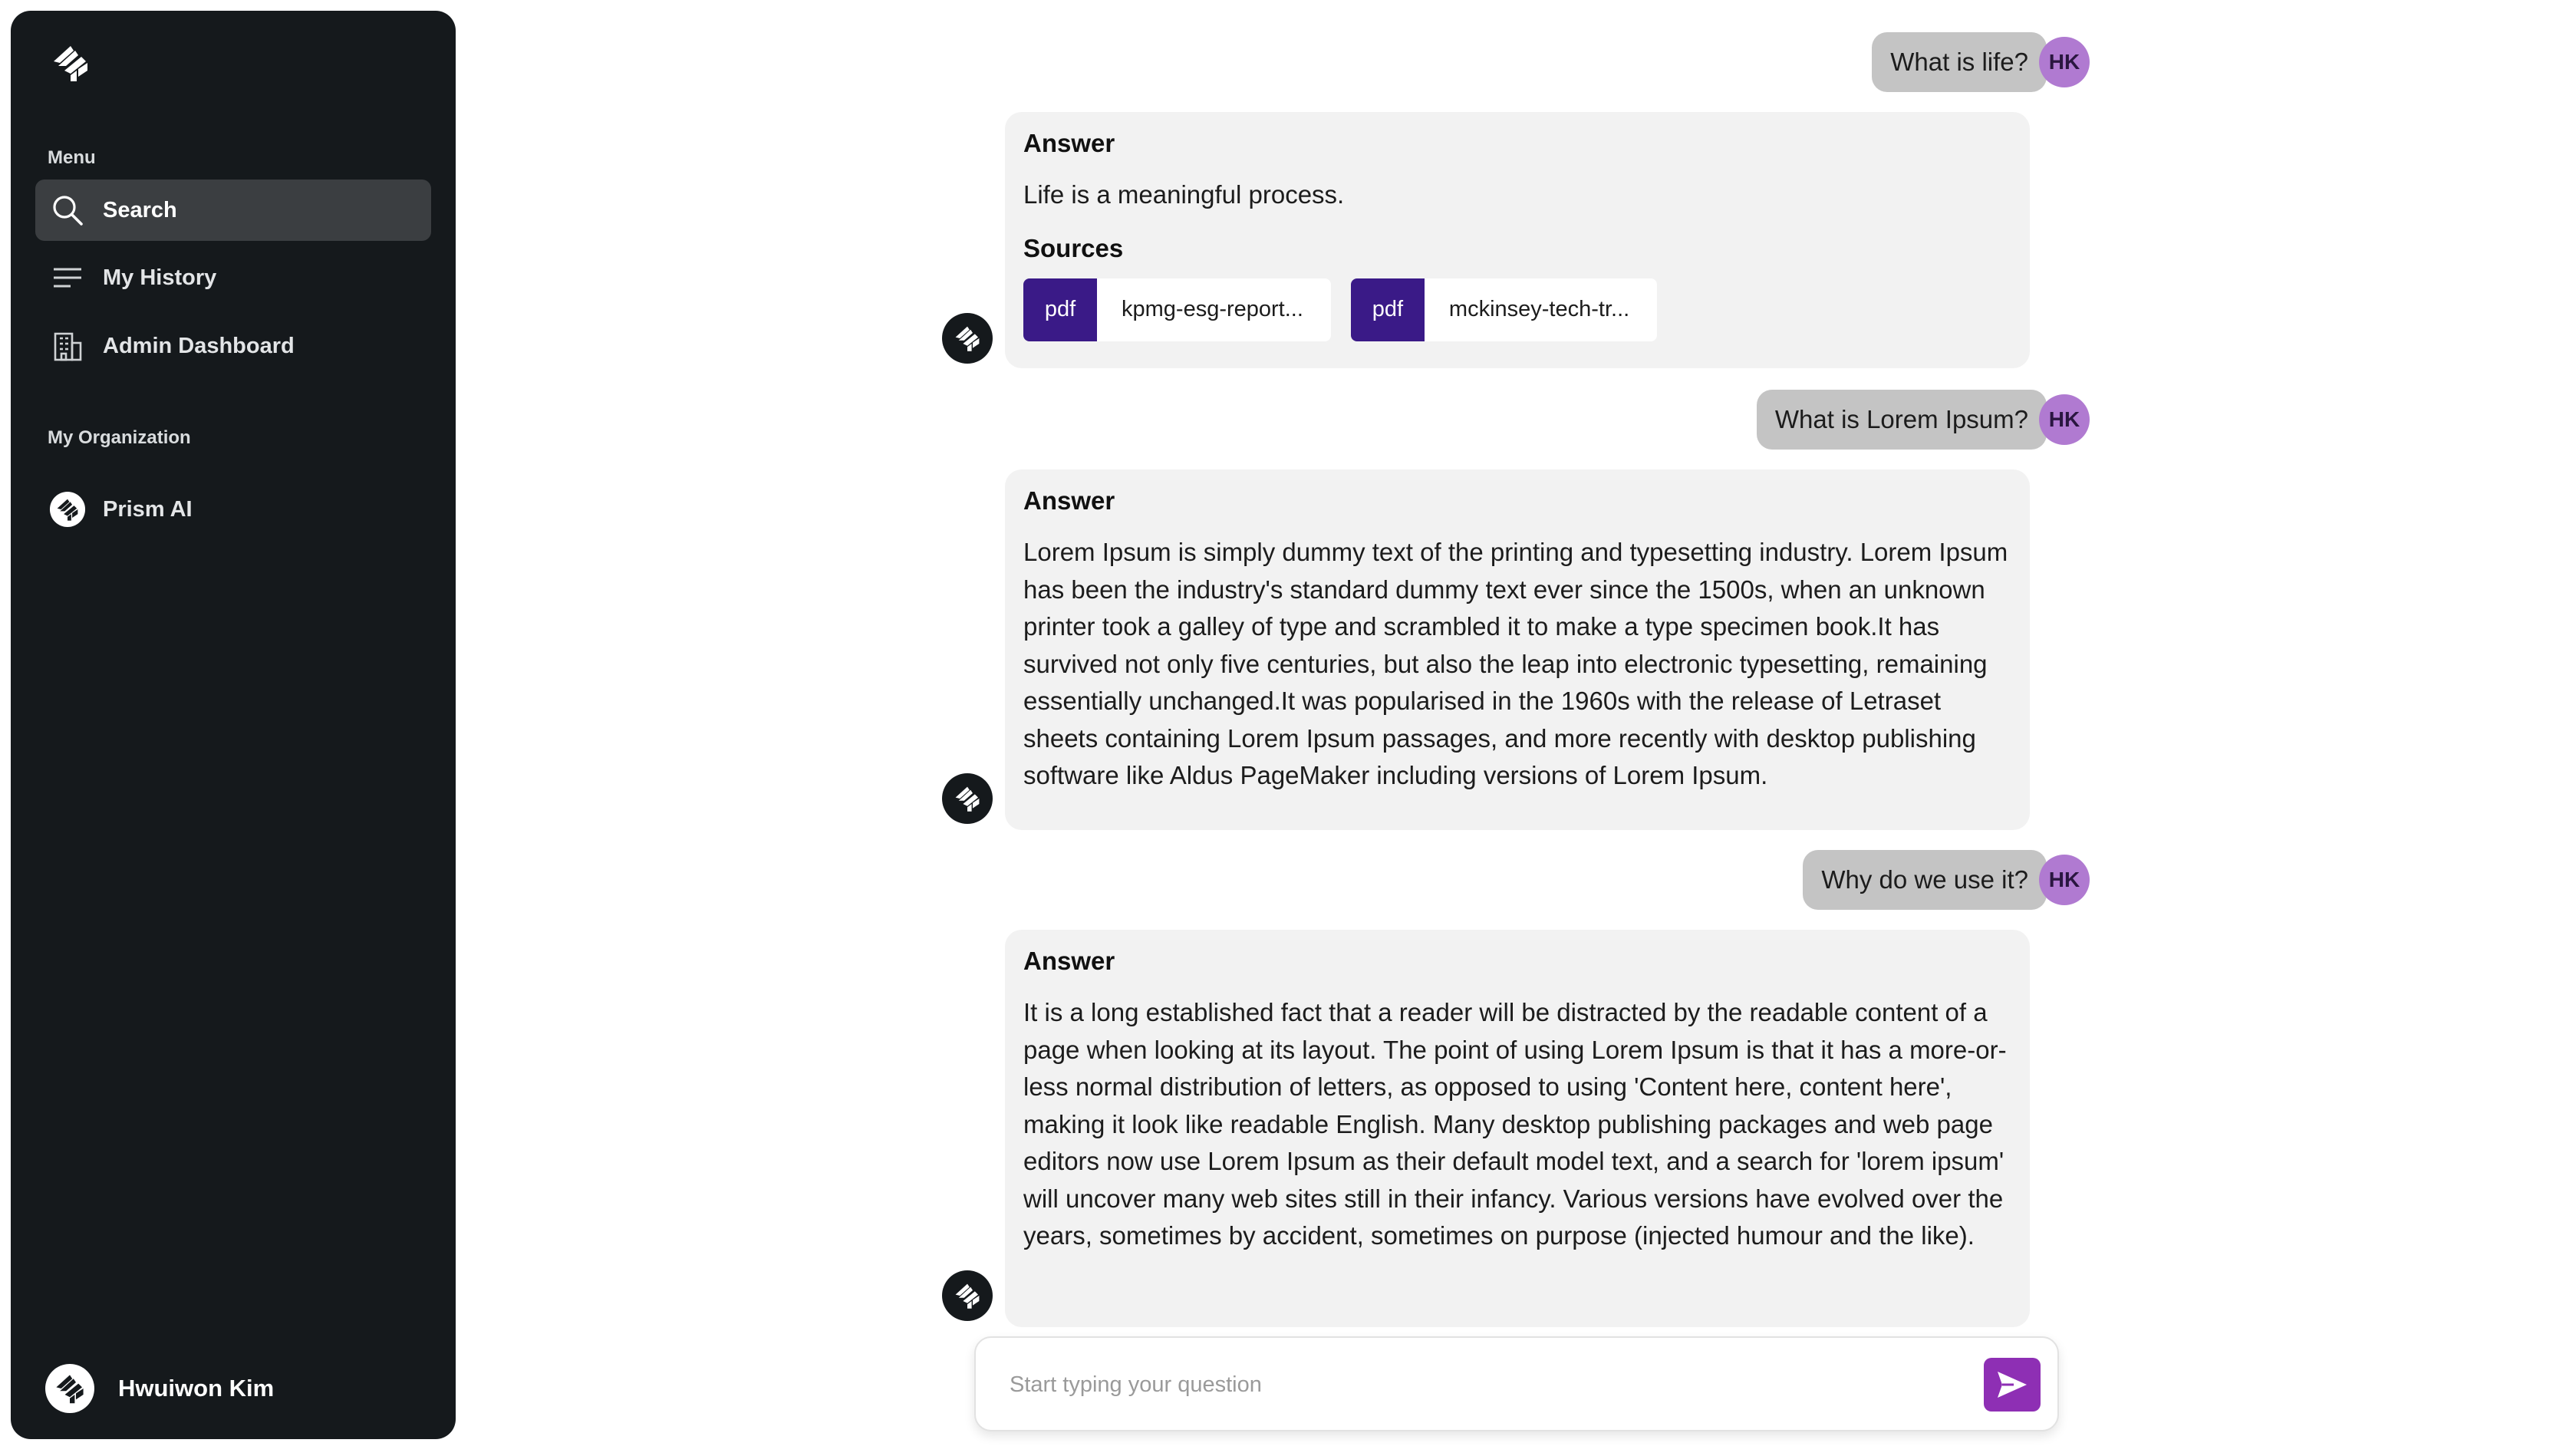 Image resolution: width=2576 pixels, height=1456 pixels. Describe the element at coordinates (1073, 247) in the screenshot. I see `sources-title: Sources` at that location.